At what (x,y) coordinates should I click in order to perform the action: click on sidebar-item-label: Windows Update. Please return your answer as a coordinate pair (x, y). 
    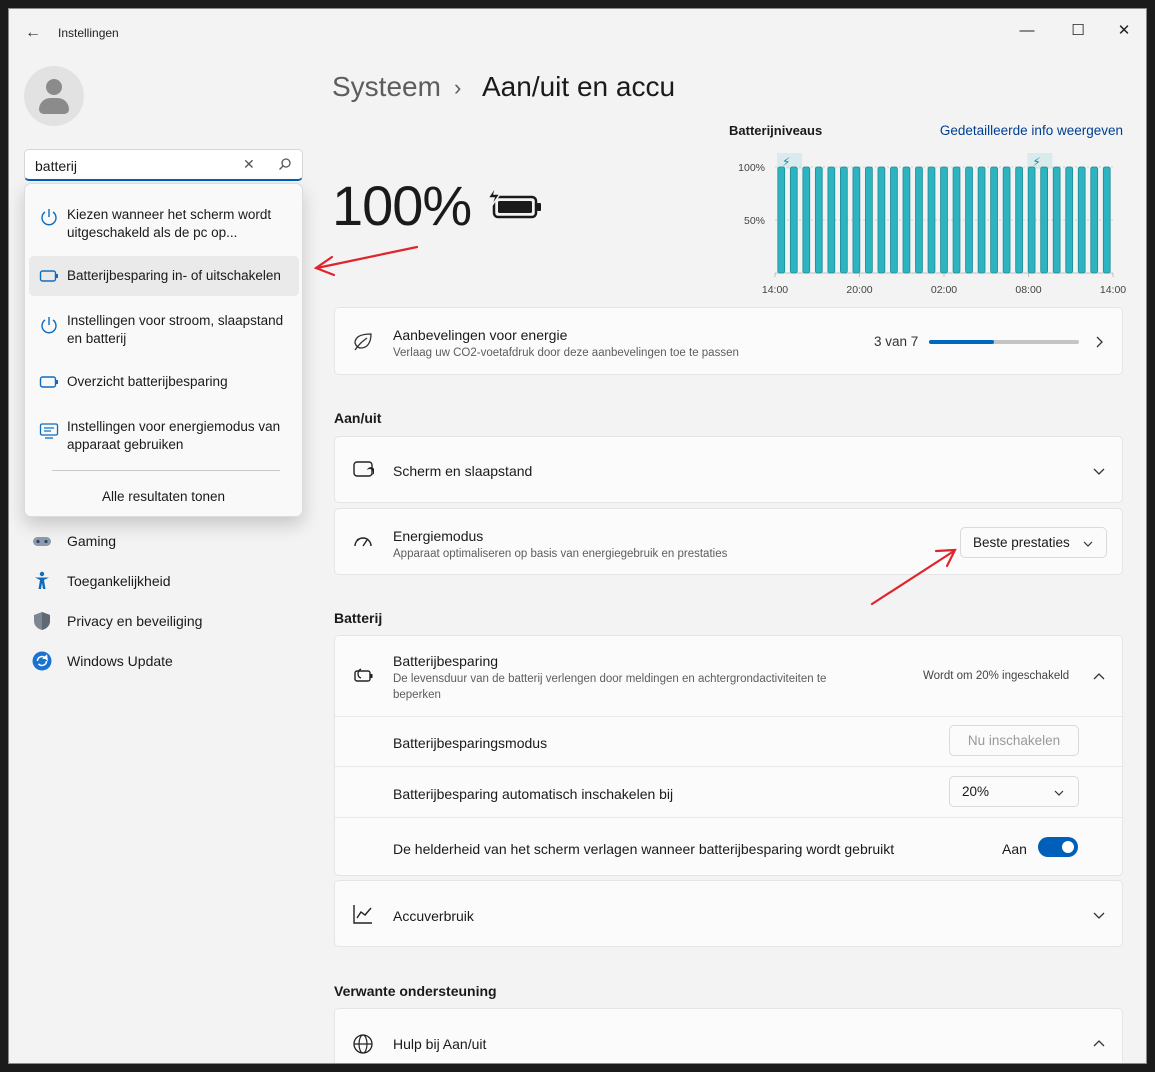
    Looking at the image, I should click on (120, 661).